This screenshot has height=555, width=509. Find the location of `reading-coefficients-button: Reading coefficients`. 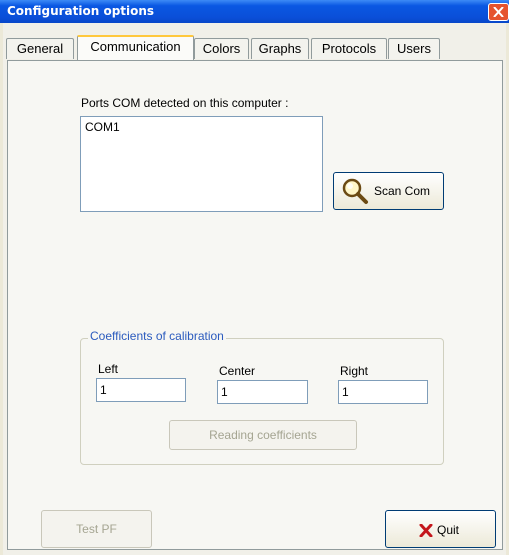

reading-coefficients-button: Reading coefficients is located at coordinates (263, 435).